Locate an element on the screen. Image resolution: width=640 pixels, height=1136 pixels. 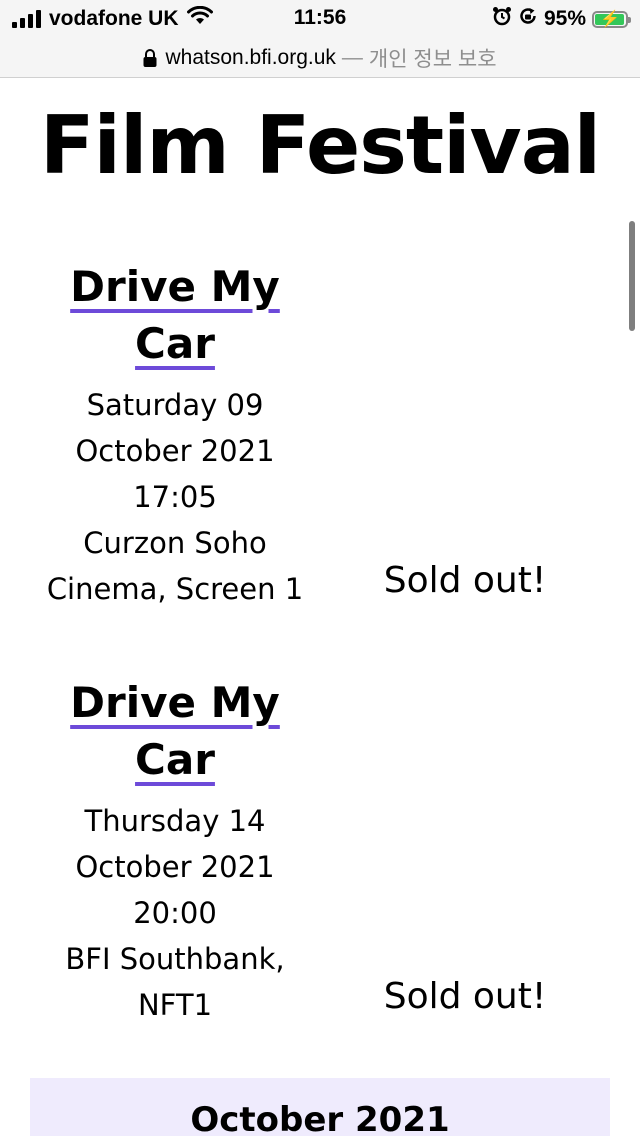
screening-time: 20:00 is located at coordinates (175, 913).